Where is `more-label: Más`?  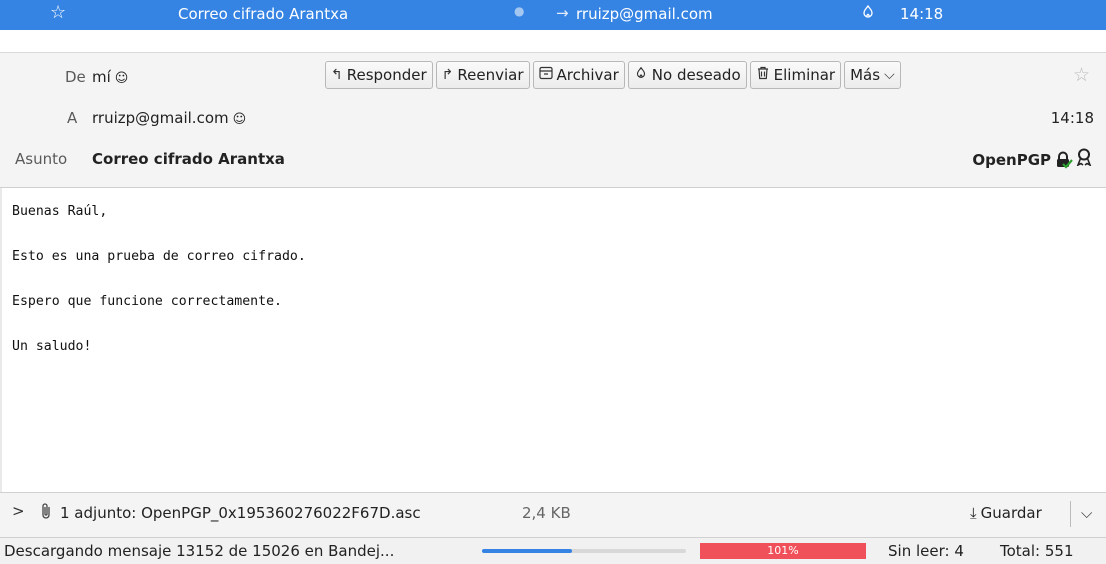 more-label: Más is located at coordinates (865, 75).